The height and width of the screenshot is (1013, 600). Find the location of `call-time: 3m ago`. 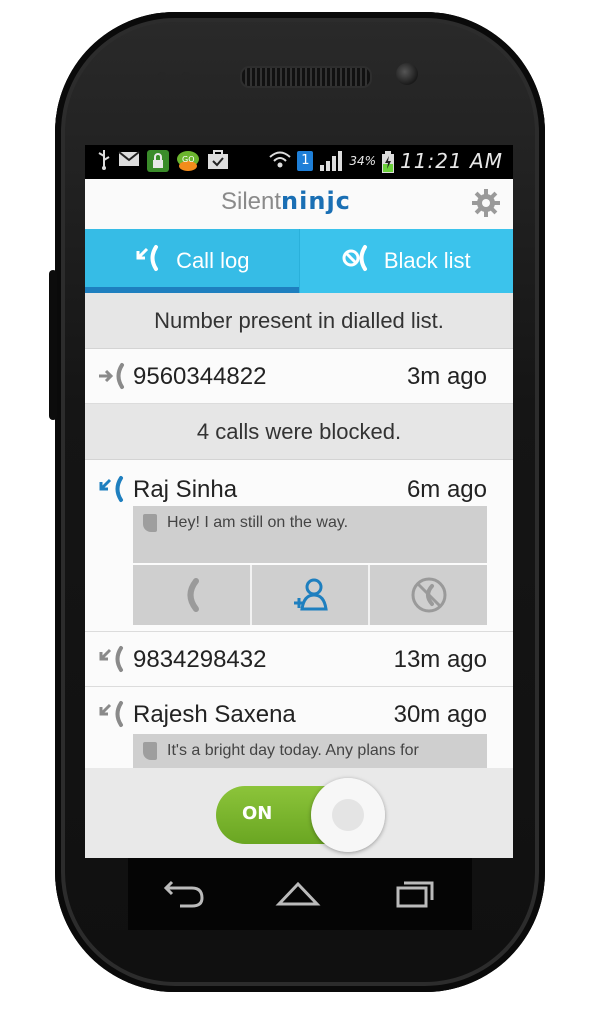

call-time: 3m ago is located at coordinates (446, 376).